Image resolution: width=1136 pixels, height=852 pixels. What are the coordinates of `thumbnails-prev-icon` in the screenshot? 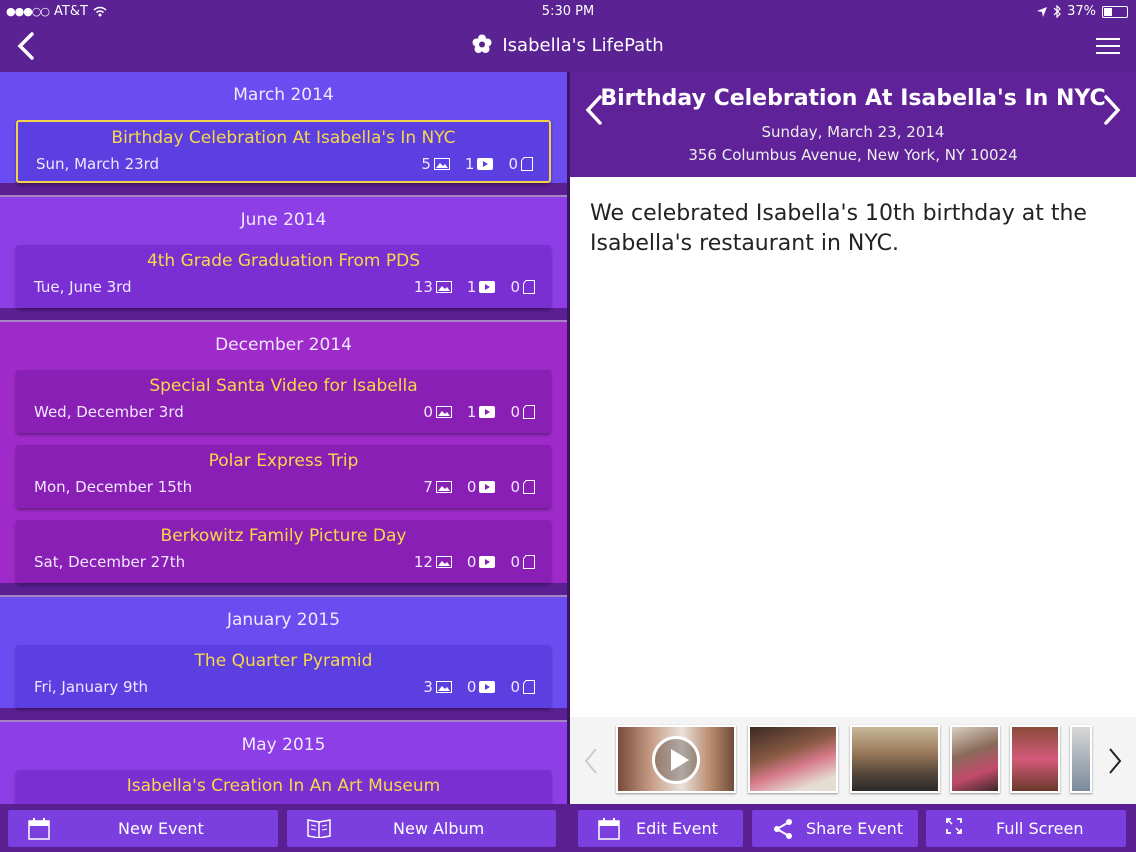 It's located at (591, 761).